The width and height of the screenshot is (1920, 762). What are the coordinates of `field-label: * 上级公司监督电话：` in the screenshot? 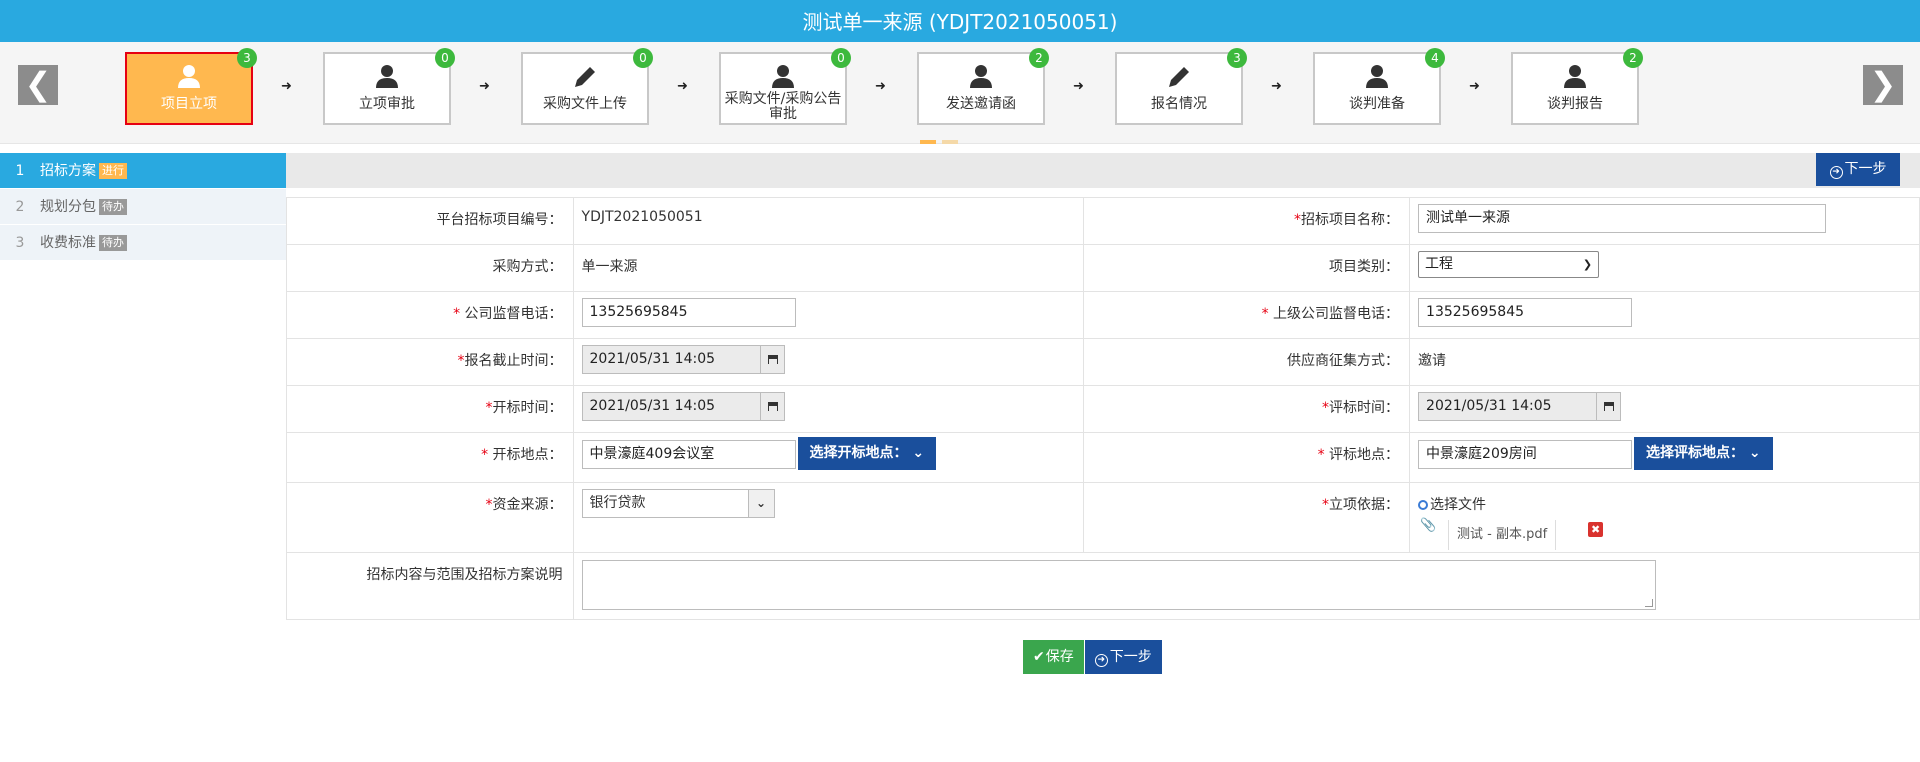 It's located at (1247, 315).